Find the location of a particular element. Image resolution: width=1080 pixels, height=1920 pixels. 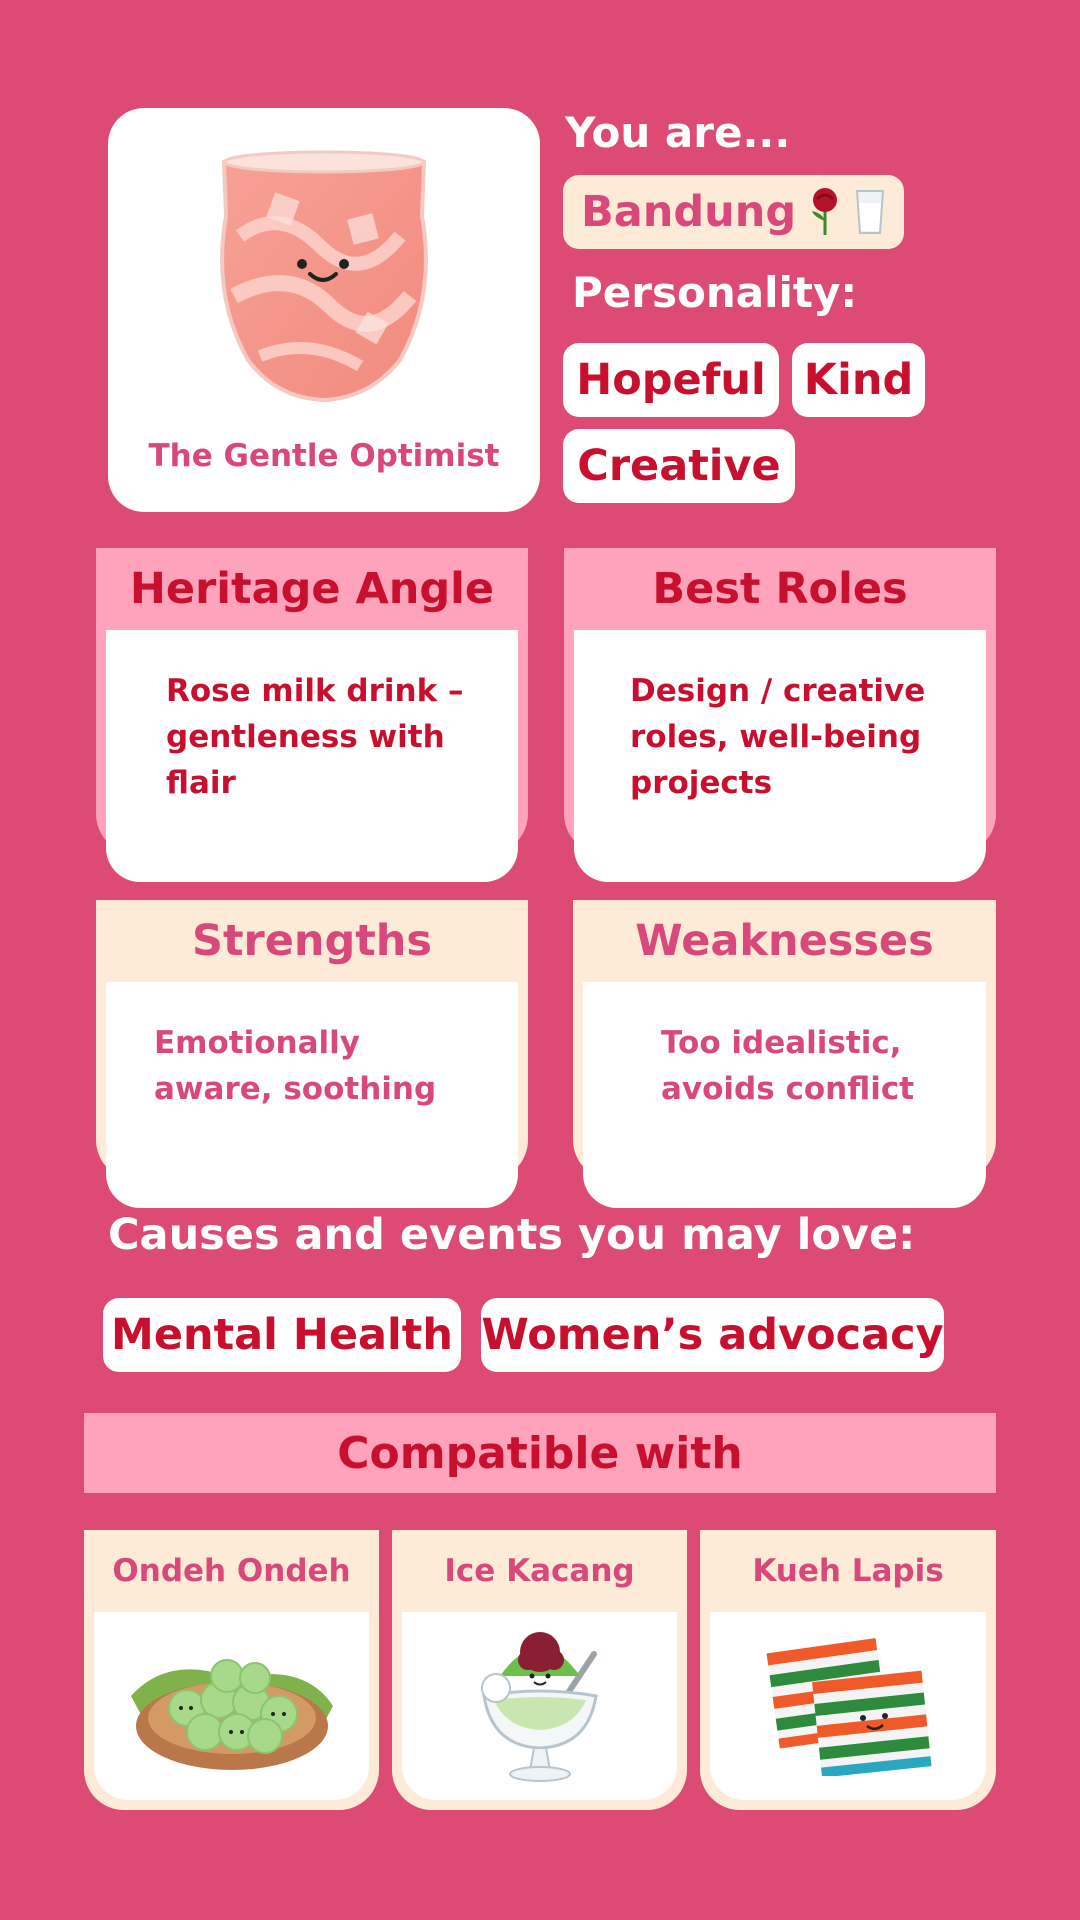

card-title: Heritage Angle is located at coordinates (312, 589).